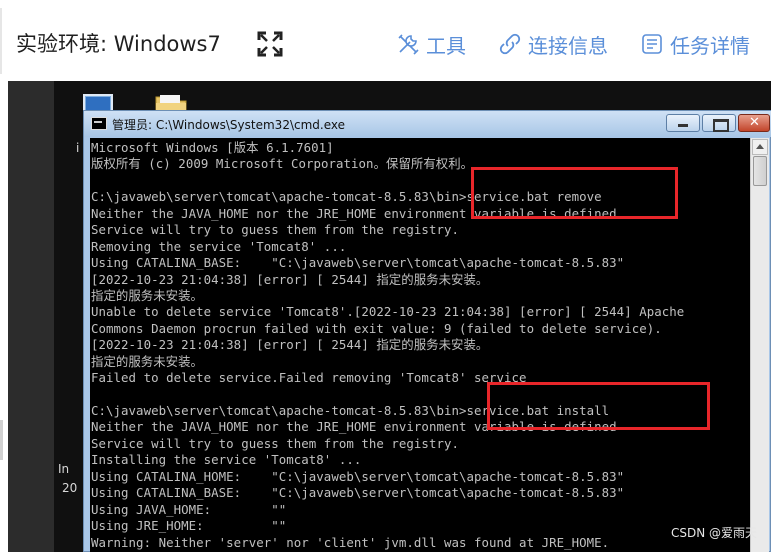 The width and height of the screenshot is (771, 552). I want to click on cmd-window-title: 管理员: C:\Windows\System32\cmd.exe, so click(228, 125).